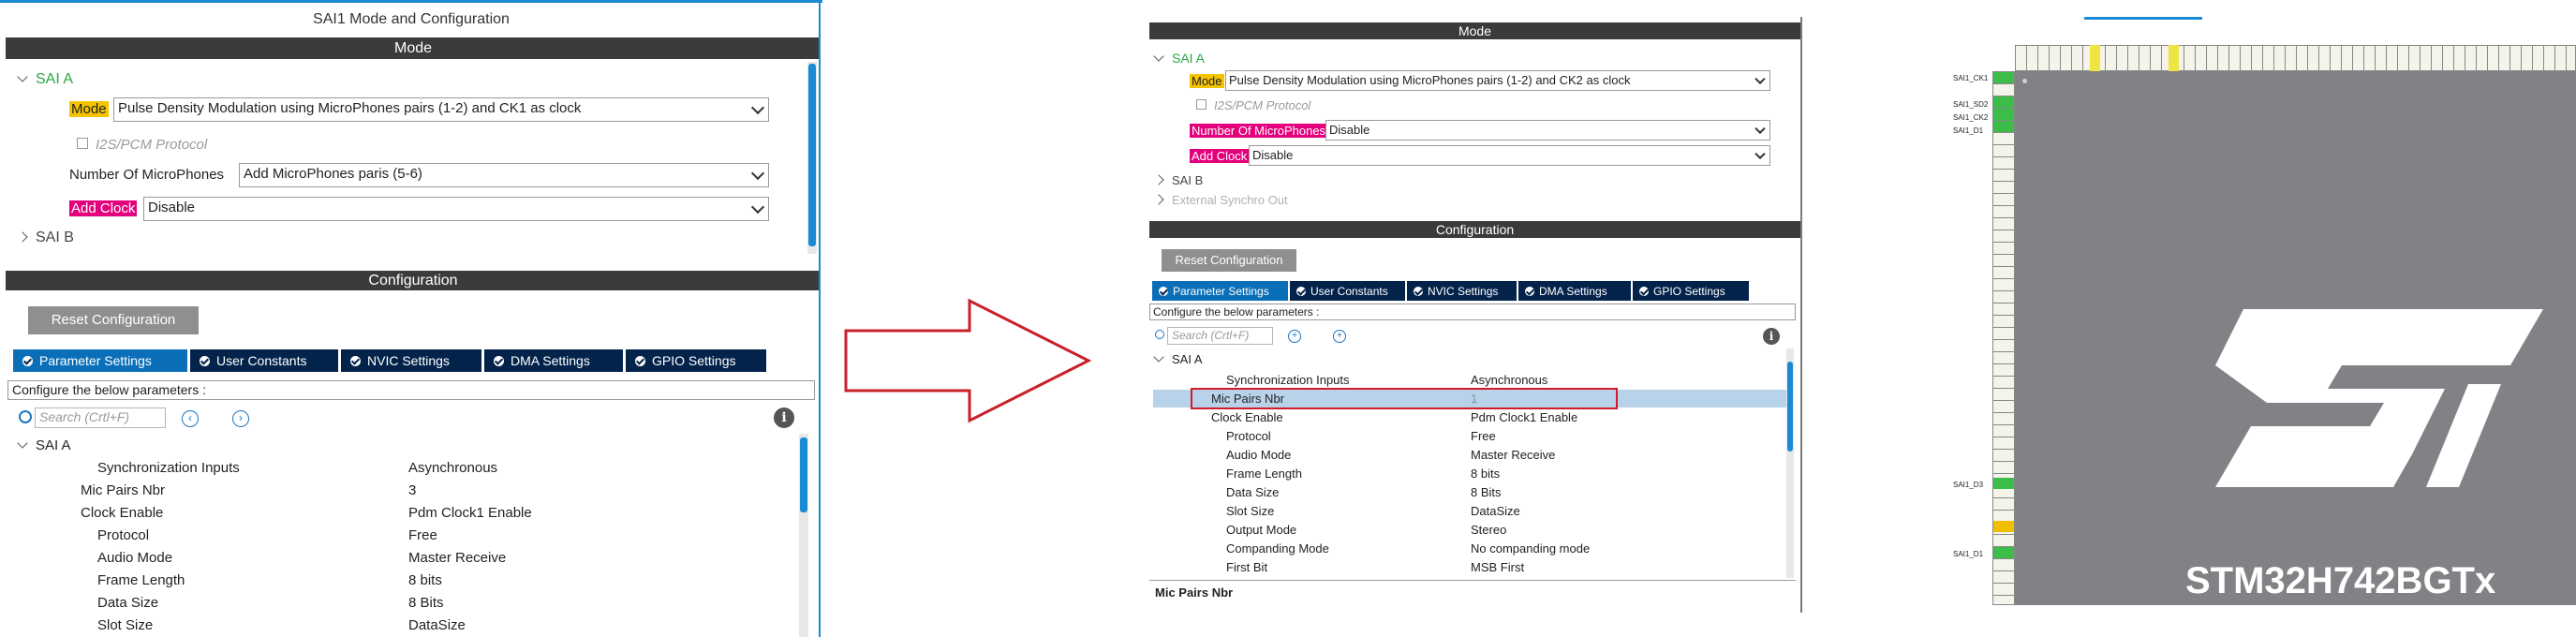 Image resolution: width=2576 pixels, height=637 pixels. I want to click on param-name: Audio Mode, so click(1259, 455).